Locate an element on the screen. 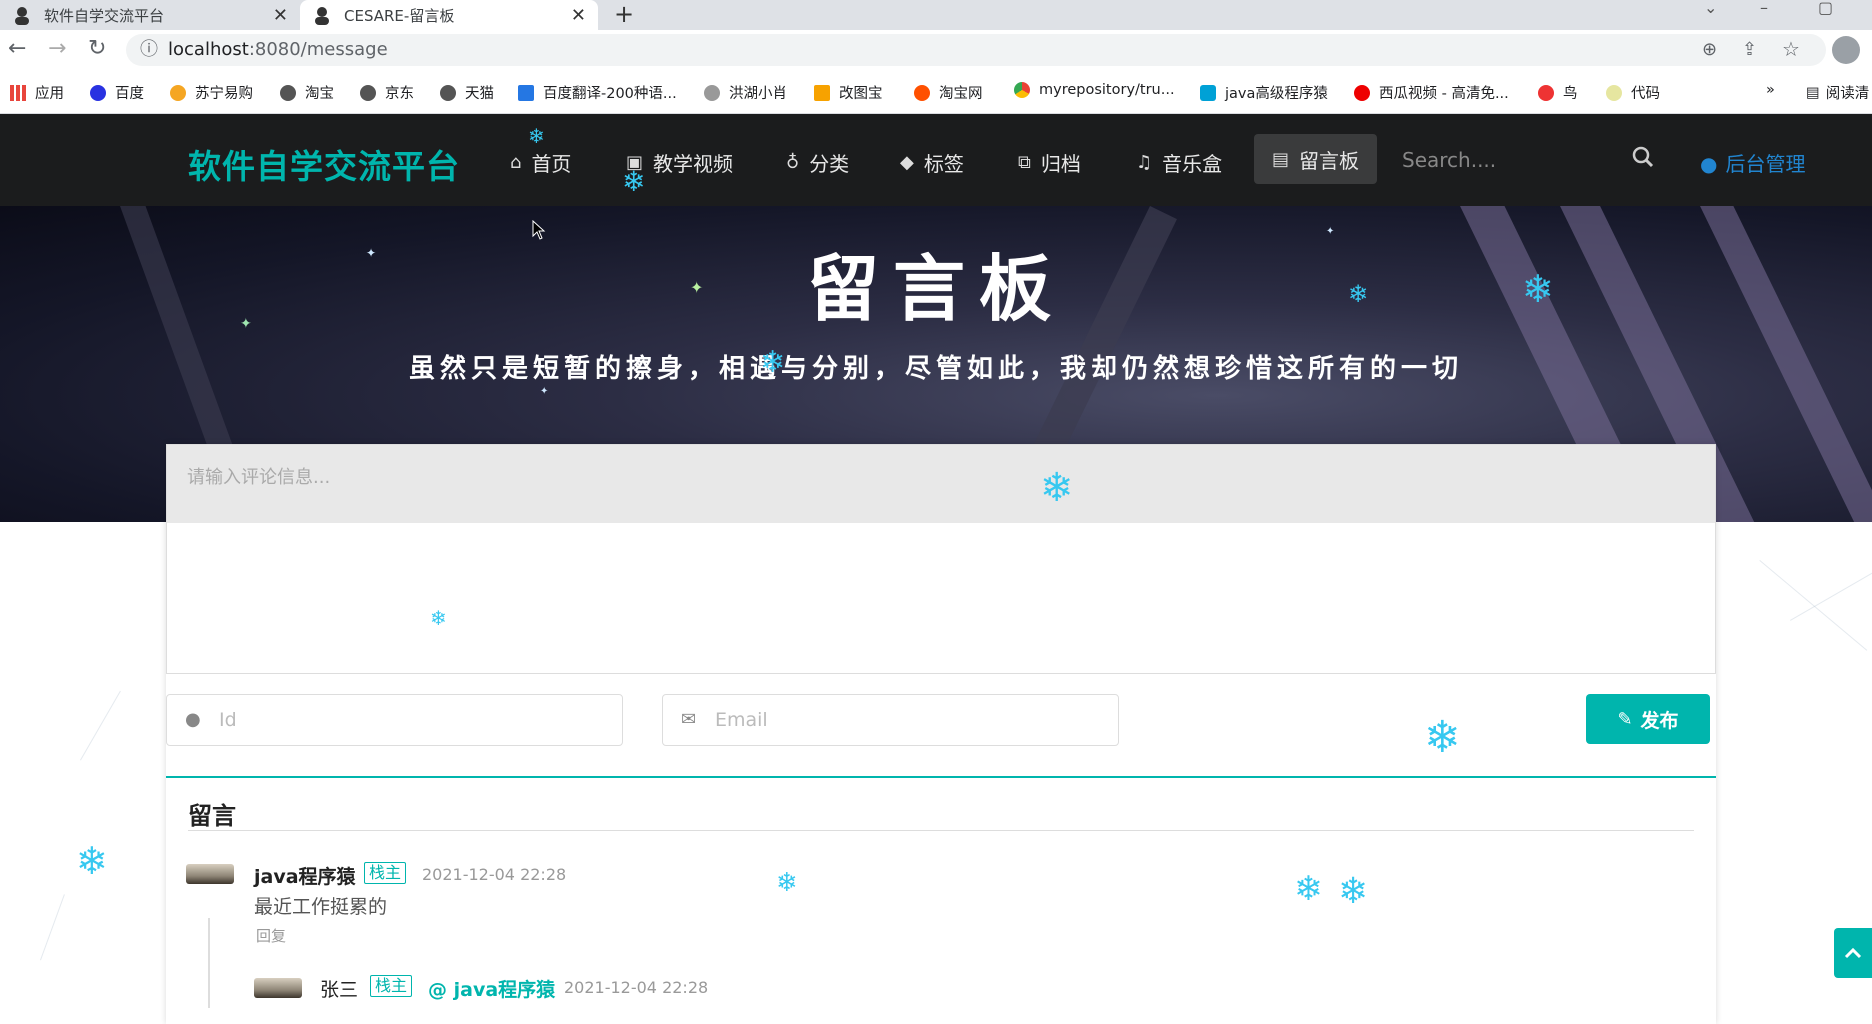 This screenshot has height=1024, width=1872. nav-item-categories: ♁ 分类 is located at coordinates (817, 162).